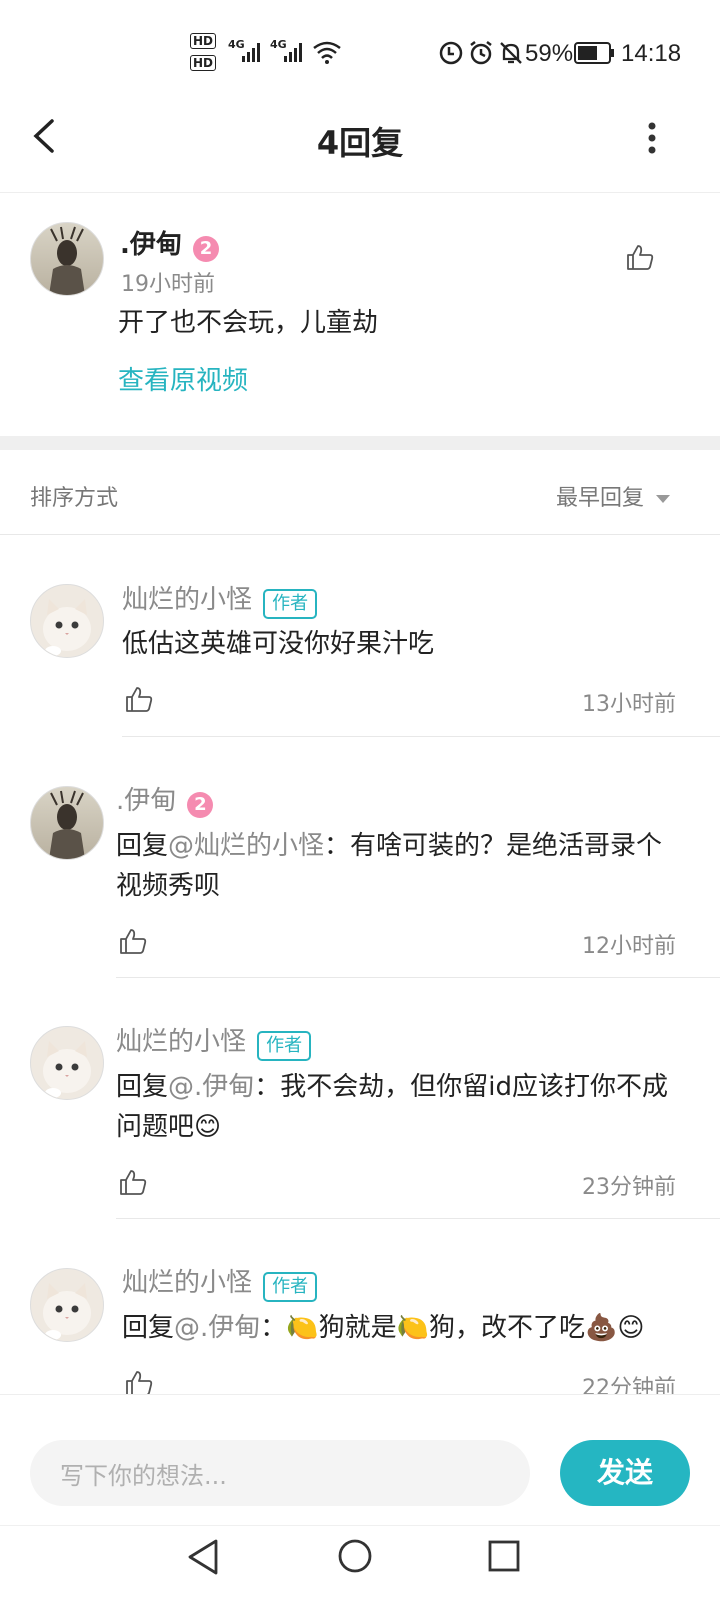 Image resolution: width=720 pixels, height=1601 pixels. Describe the element at coordinates (246, 846) in the screenshot. I see `mention-link: @灿烂的小怪` at that location.